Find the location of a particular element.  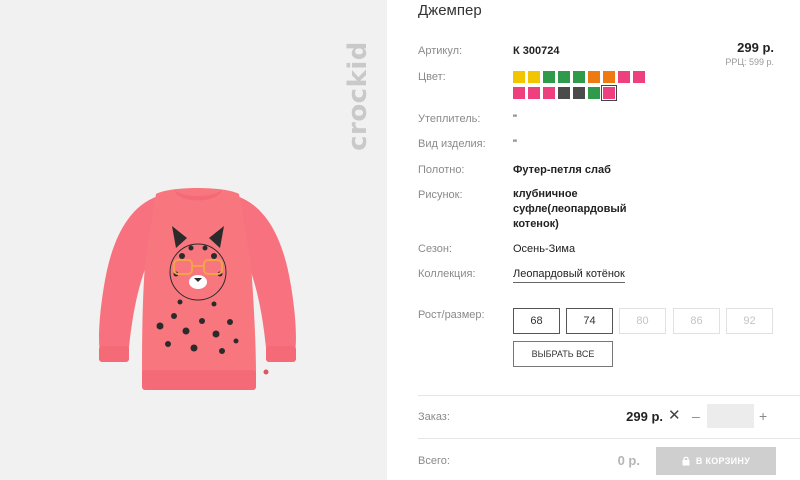

total-label: Всего: is located at coordinates (434, 461).